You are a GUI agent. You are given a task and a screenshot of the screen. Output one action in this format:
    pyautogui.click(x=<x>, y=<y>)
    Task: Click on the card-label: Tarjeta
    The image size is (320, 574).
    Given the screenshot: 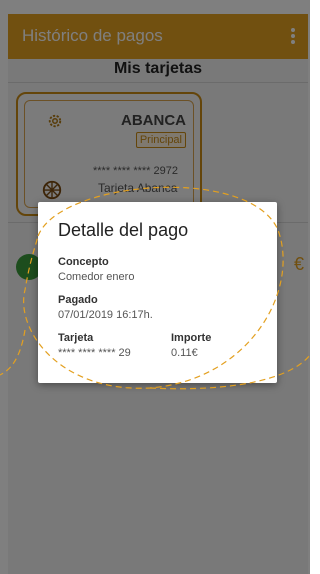 What is the action you would take?
    pyautogui.click(x=76, y=338)
    